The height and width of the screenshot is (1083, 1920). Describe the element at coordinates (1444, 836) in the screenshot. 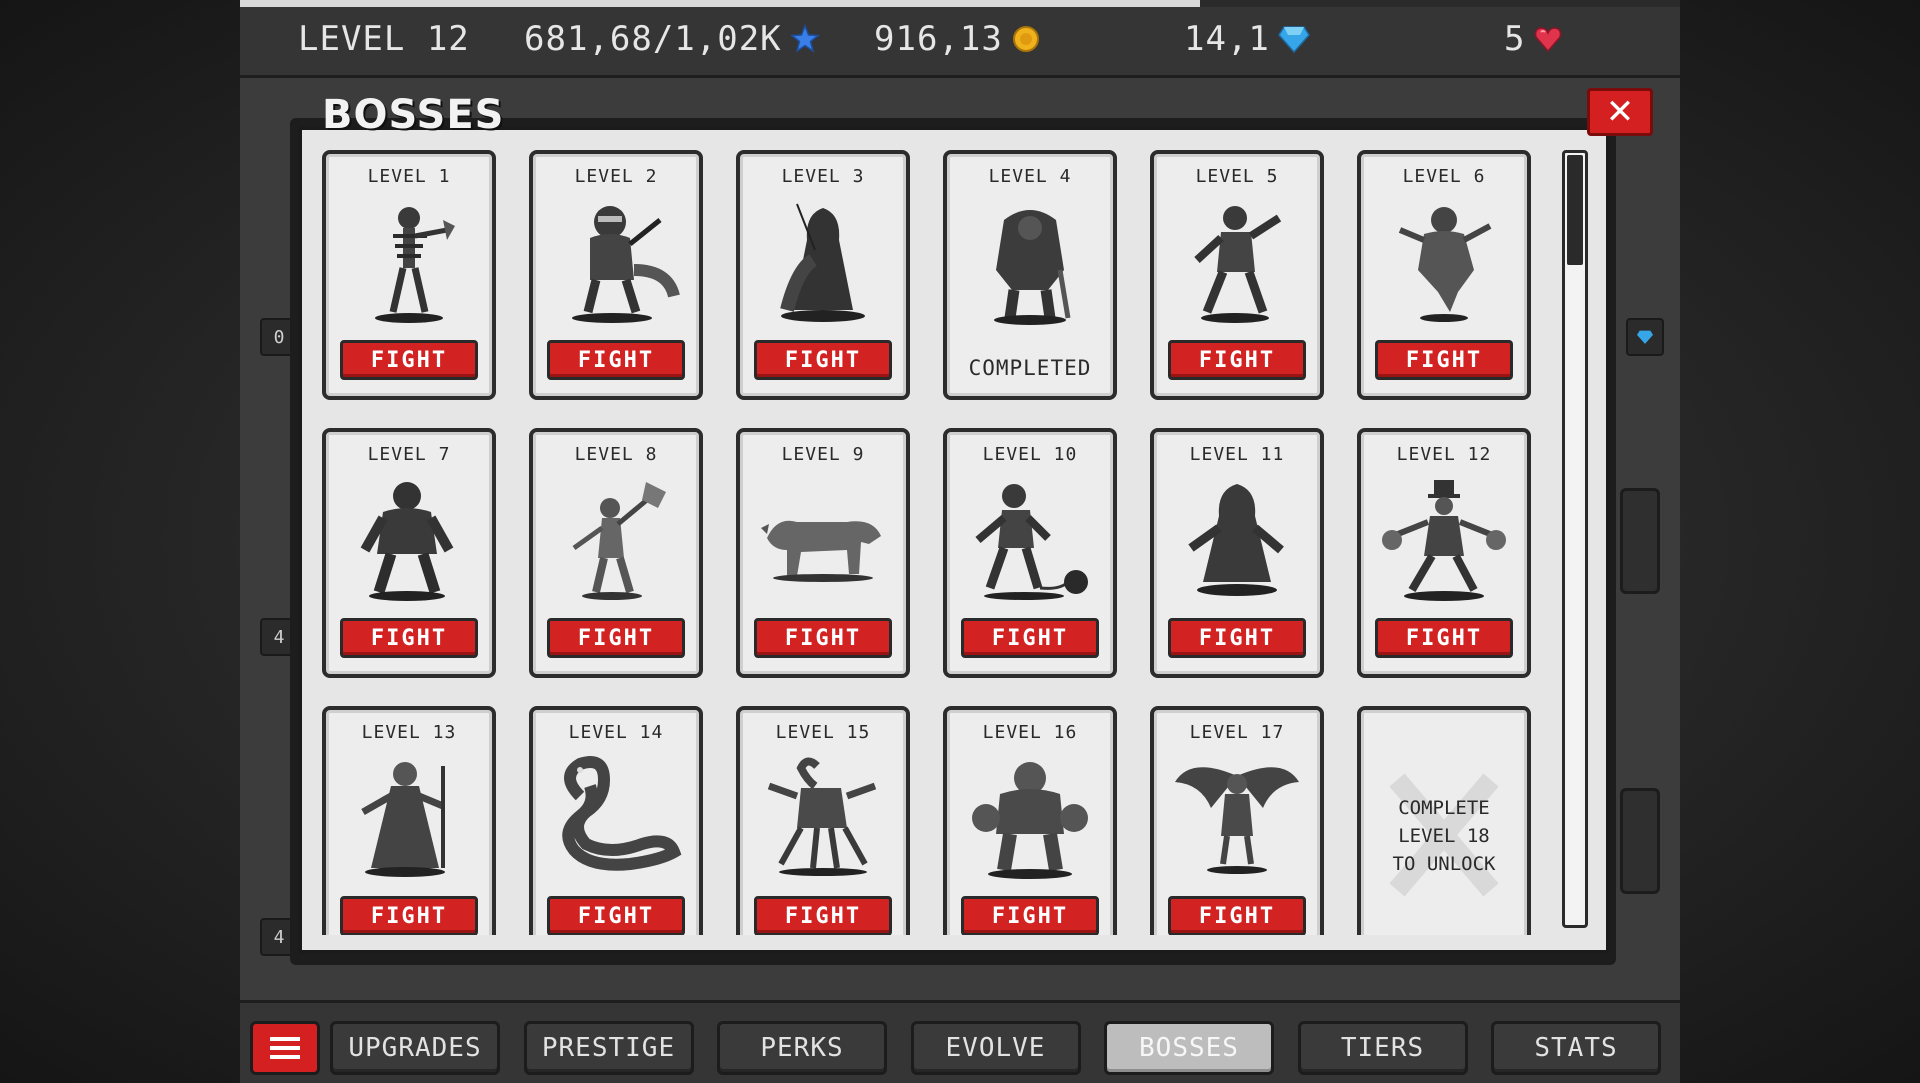

I see `unlock-requirement-text: COMPLETE LEVEL 18 TO UNLOCK` at that location.